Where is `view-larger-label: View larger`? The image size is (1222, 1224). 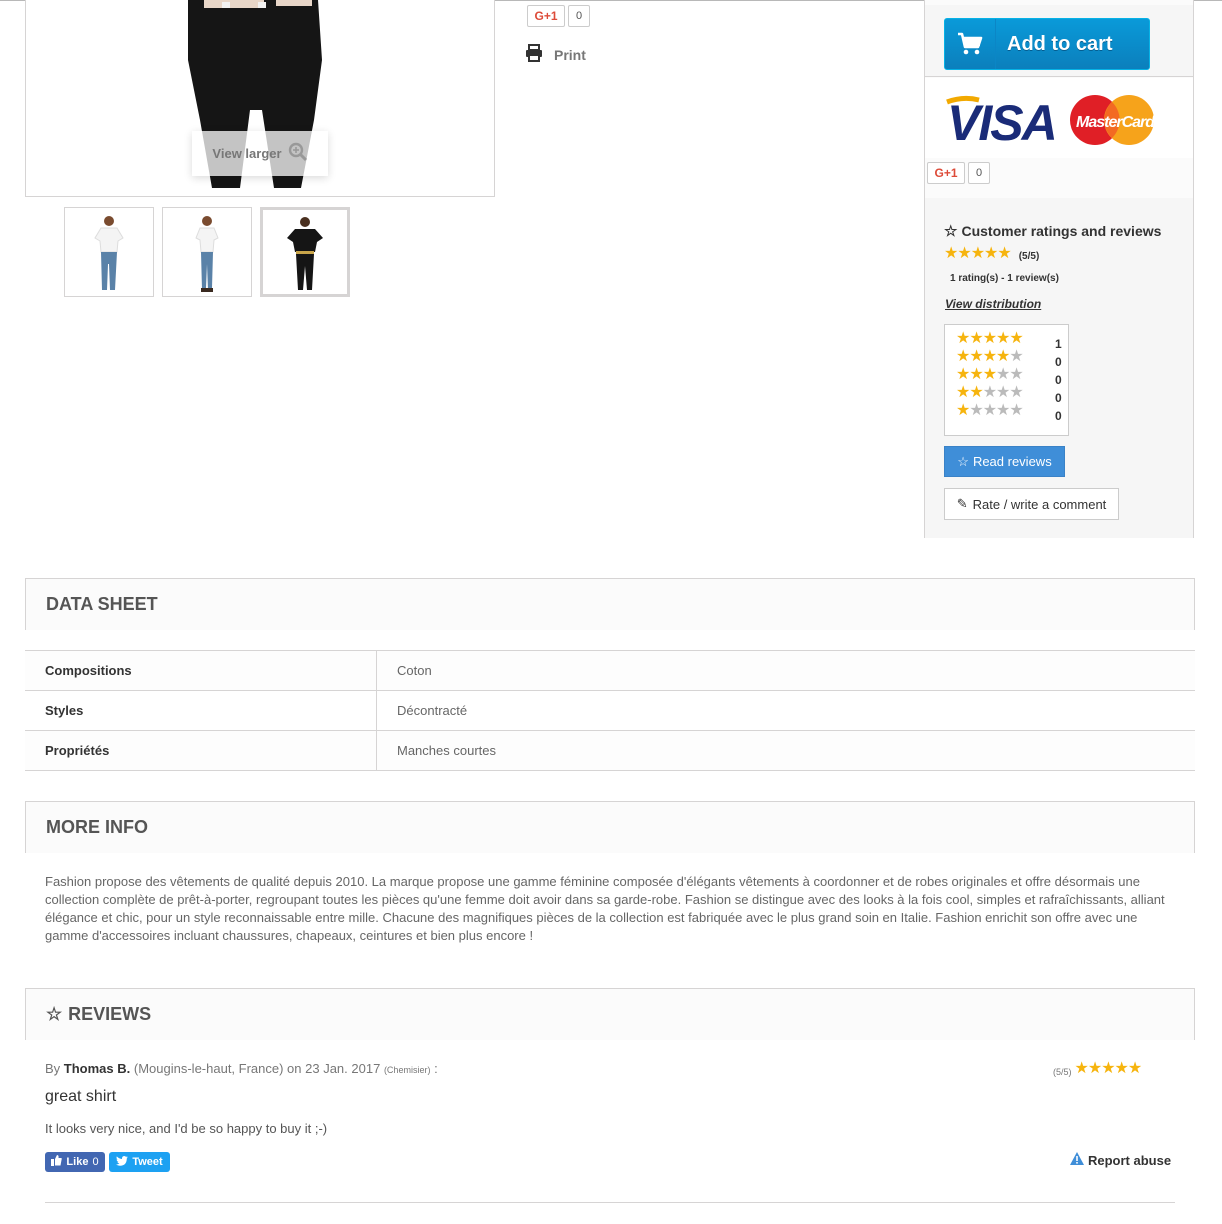 view-larger-label: View larger is located at coordinates (247, 153).